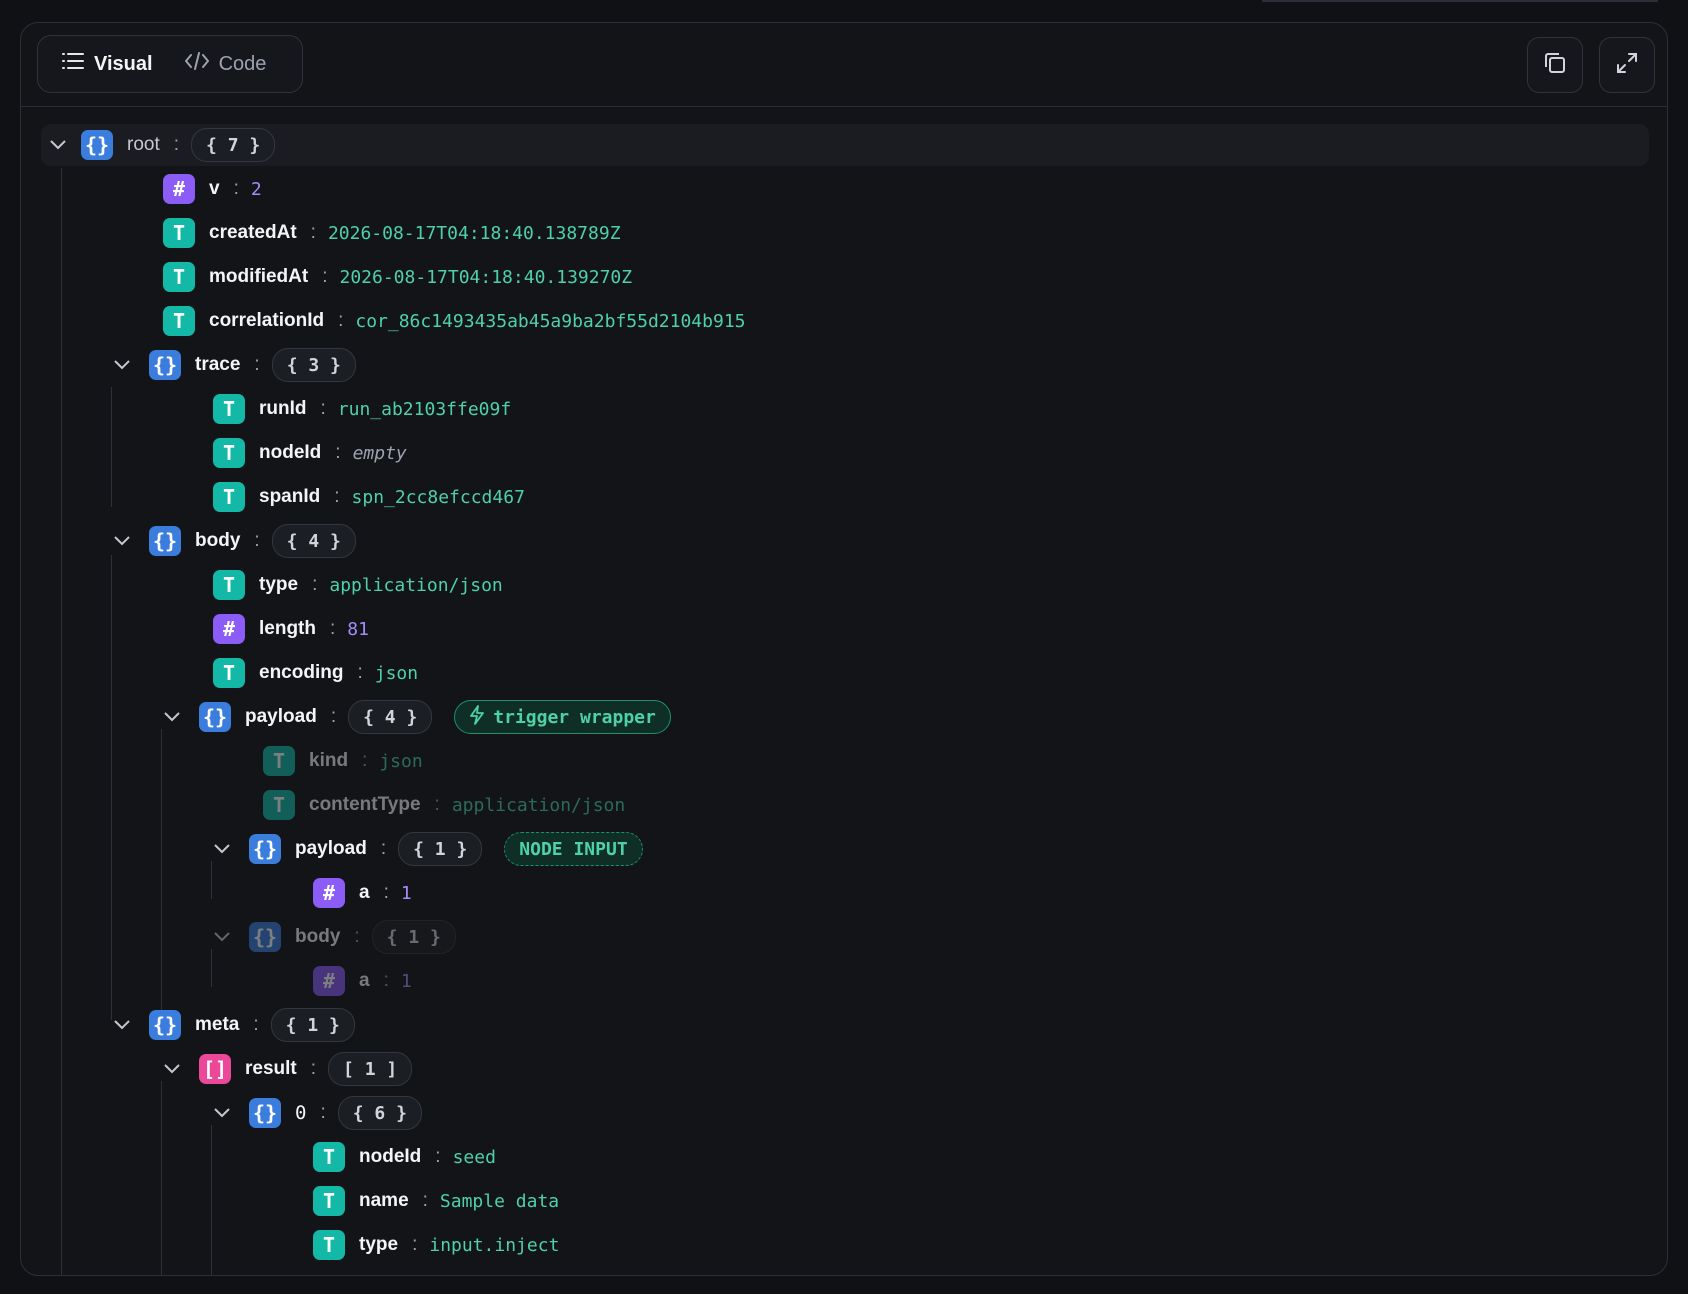 The height and width of the screenshot is (1294, 1688). Describe the element at coordinates (218, 364) in the screenshot. I see `node-key: trace` at that location.